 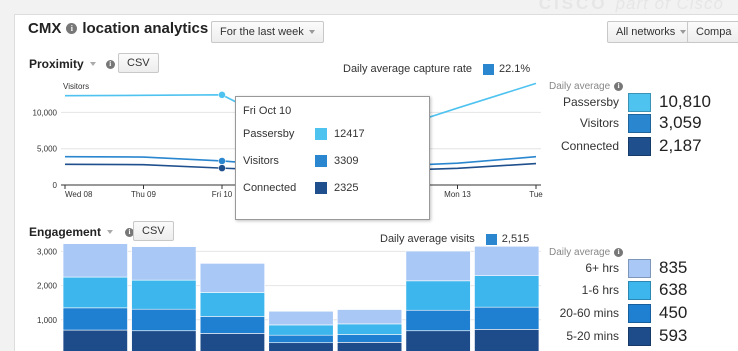 I want to click on legend-connected: Connected 2,187, so click(x=617, y=146).